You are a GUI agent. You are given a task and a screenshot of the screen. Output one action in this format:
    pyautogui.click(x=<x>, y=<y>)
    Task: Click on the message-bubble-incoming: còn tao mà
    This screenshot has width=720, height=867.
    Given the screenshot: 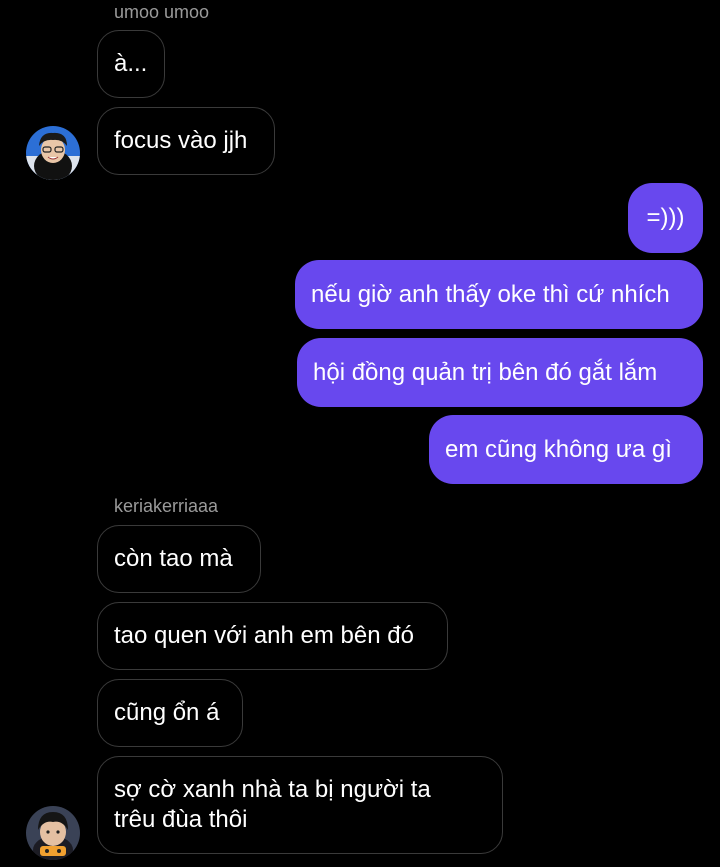 What is the action you would take?
    pyautogui.click(x=179, y=559)
    